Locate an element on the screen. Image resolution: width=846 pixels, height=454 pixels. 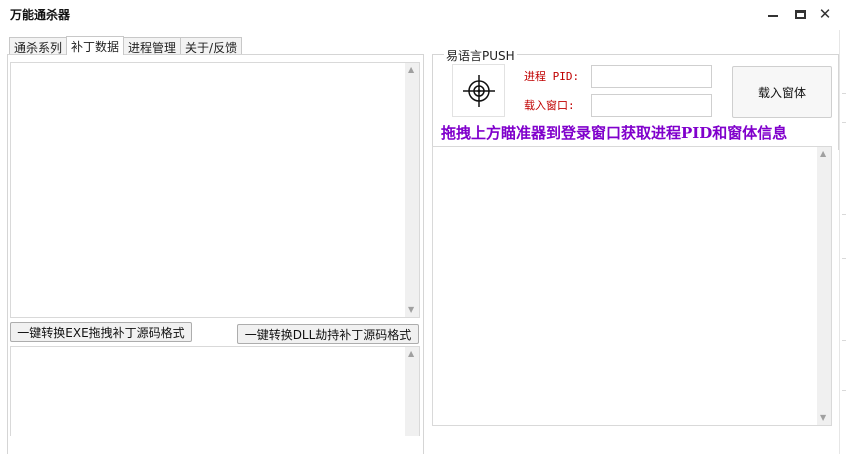
tab-strip: 通杀系列 补丁数据 进程管理 关于/反馈 is located at coordinates (126, 45).